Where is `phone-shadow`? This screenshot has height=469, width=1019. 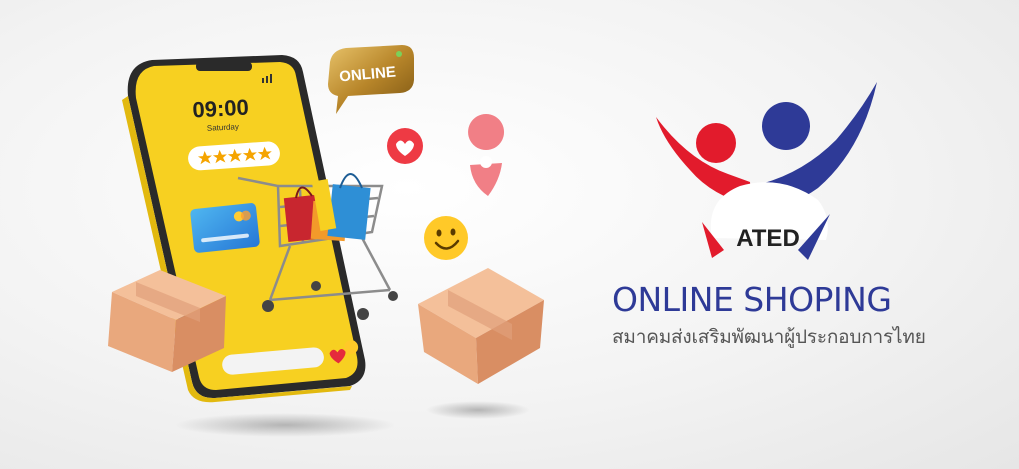
phone-shadow is located at coordinates (285, 425).